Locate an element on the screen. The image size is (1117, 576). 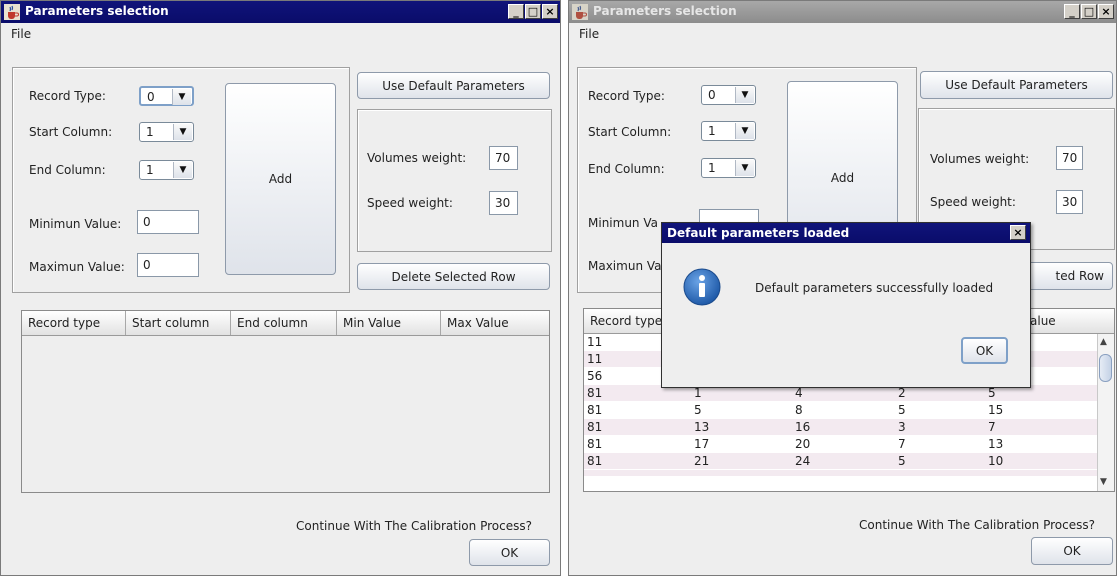
table-cell: 56 is located at coordinates (595, 376).